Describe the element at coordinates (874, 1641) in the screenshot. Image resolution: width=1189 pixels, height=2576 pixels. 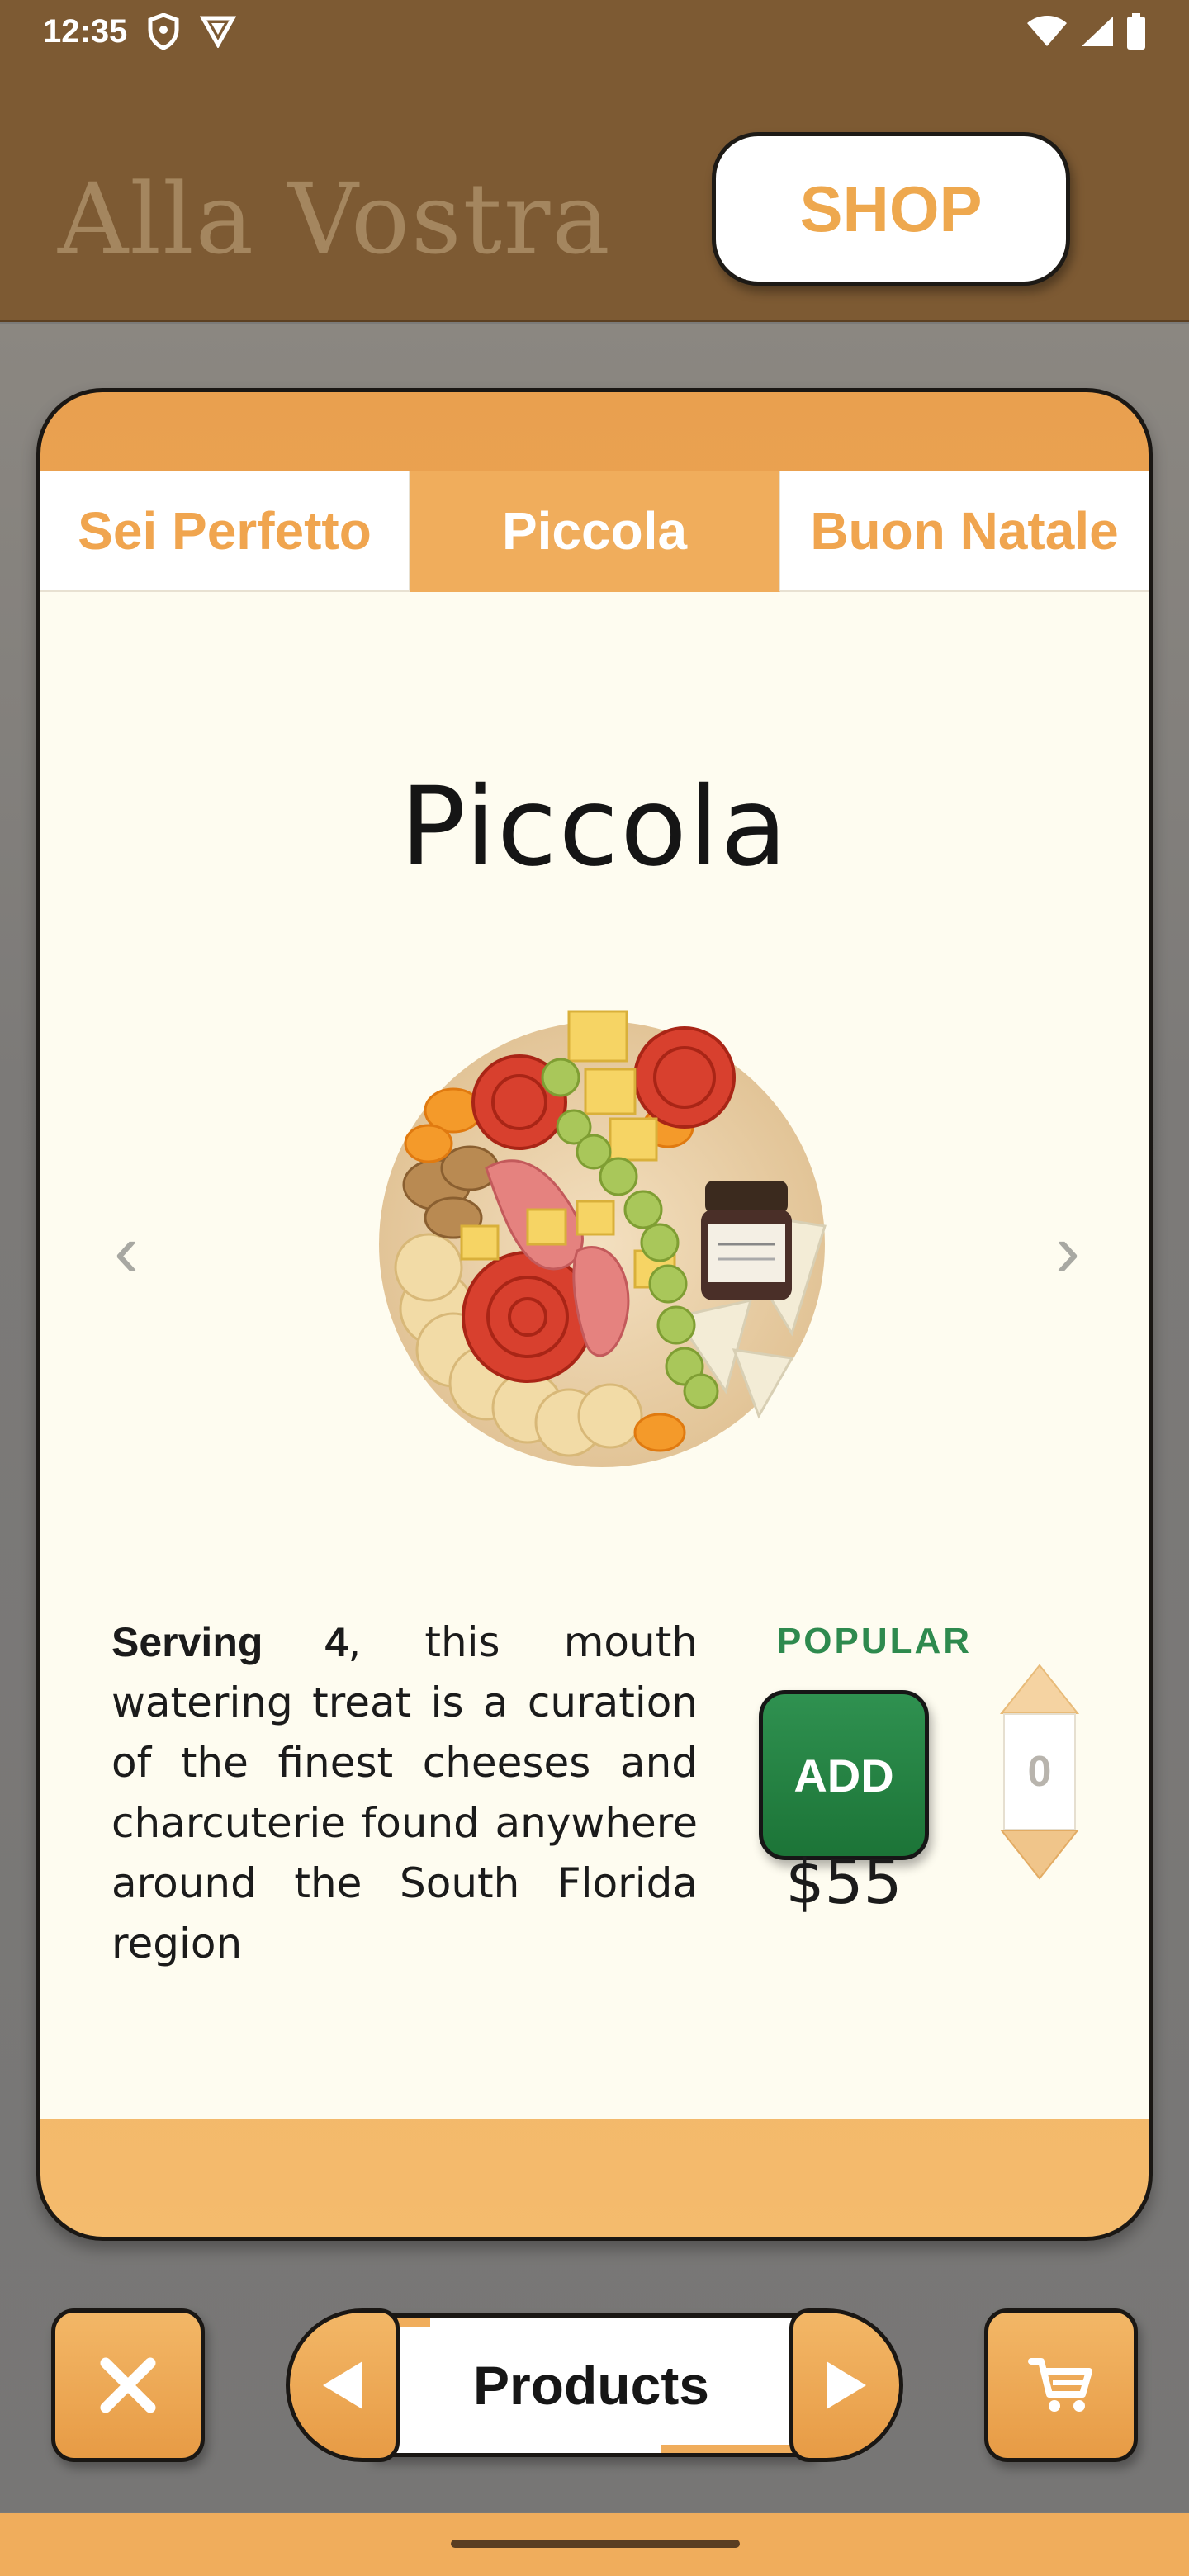
I see `popular-badge: POPULAR` at that location.